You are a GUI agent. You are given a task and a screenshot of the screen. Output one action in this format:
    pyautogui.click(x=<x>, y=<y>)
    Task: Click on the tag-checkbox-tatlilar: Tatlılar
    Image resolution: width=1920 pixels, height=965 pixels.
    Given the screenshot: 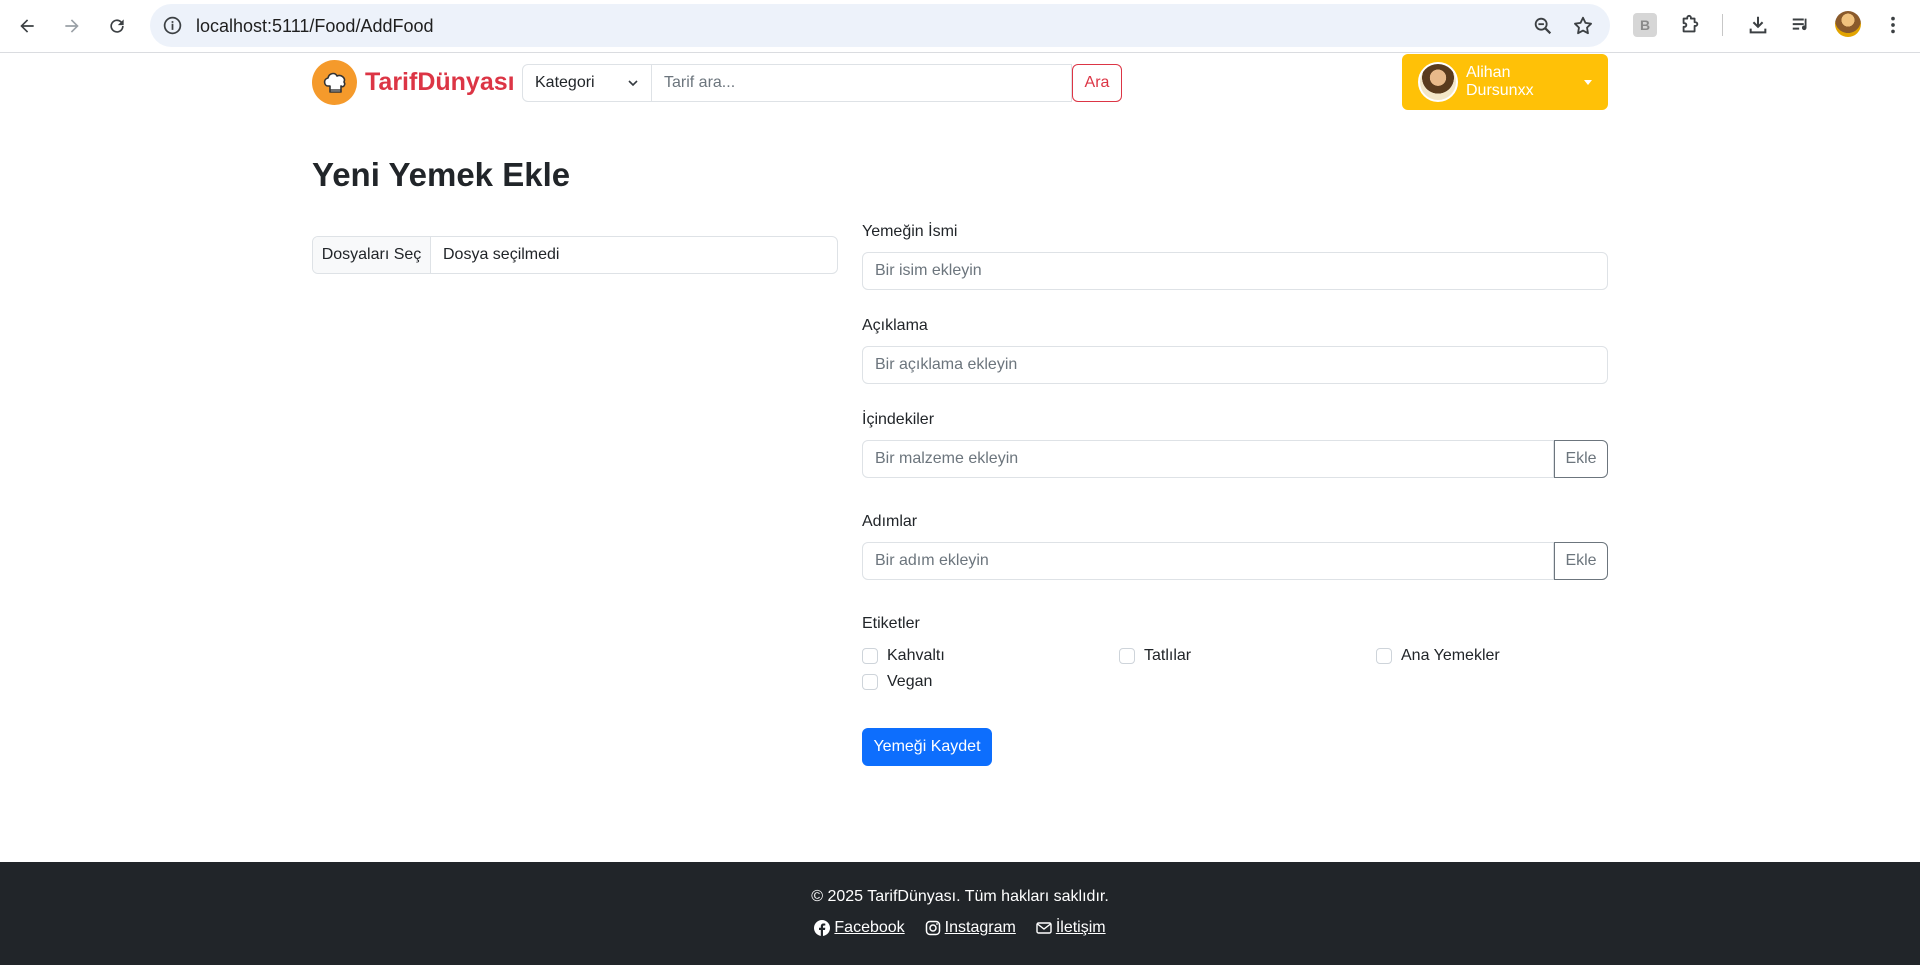 What is the action you would take?
    pyautogui.click(x=1155, y=656)
    